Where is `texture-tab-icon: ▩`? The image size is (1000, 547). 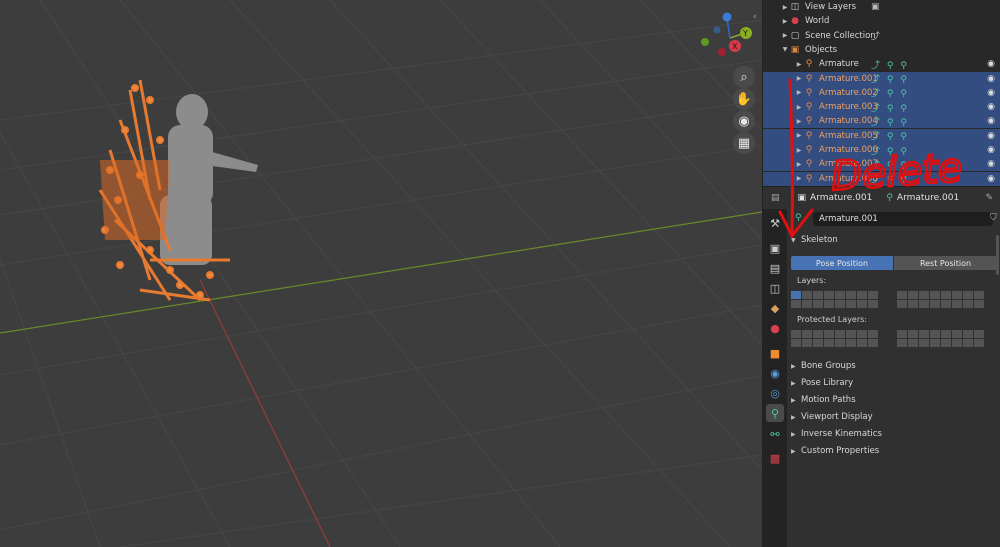
texture-tab-icon: ▩ is located at coordinates (775, 458).